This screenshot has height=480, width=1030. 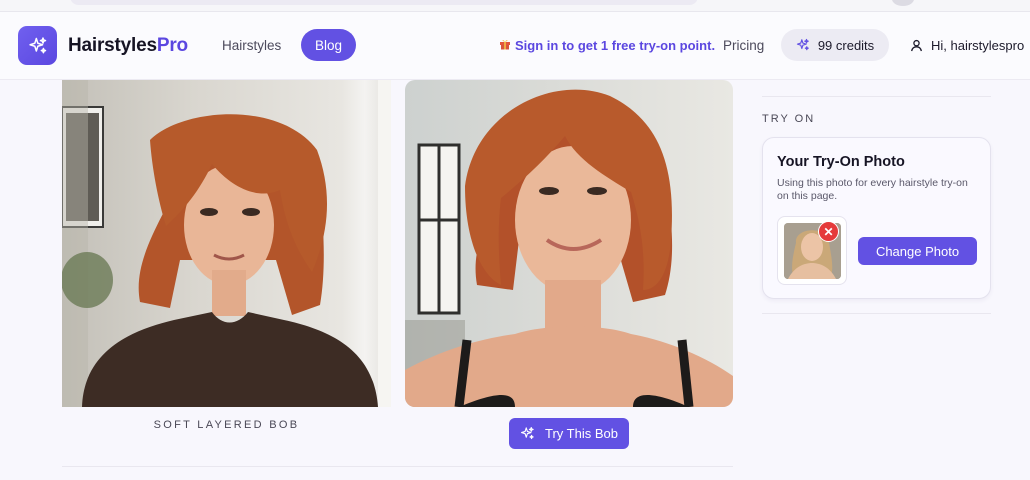 I want to click on remove-photo-button: ✕, so click(x=828, y=231).